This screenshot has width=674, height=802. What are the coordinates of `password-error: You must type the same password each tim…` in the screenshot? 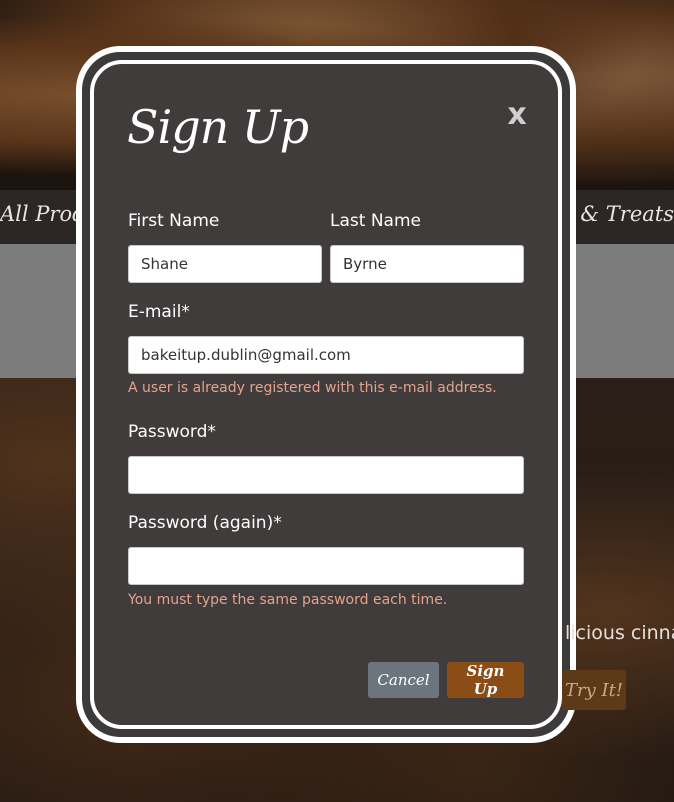 It's located at (288, 600).